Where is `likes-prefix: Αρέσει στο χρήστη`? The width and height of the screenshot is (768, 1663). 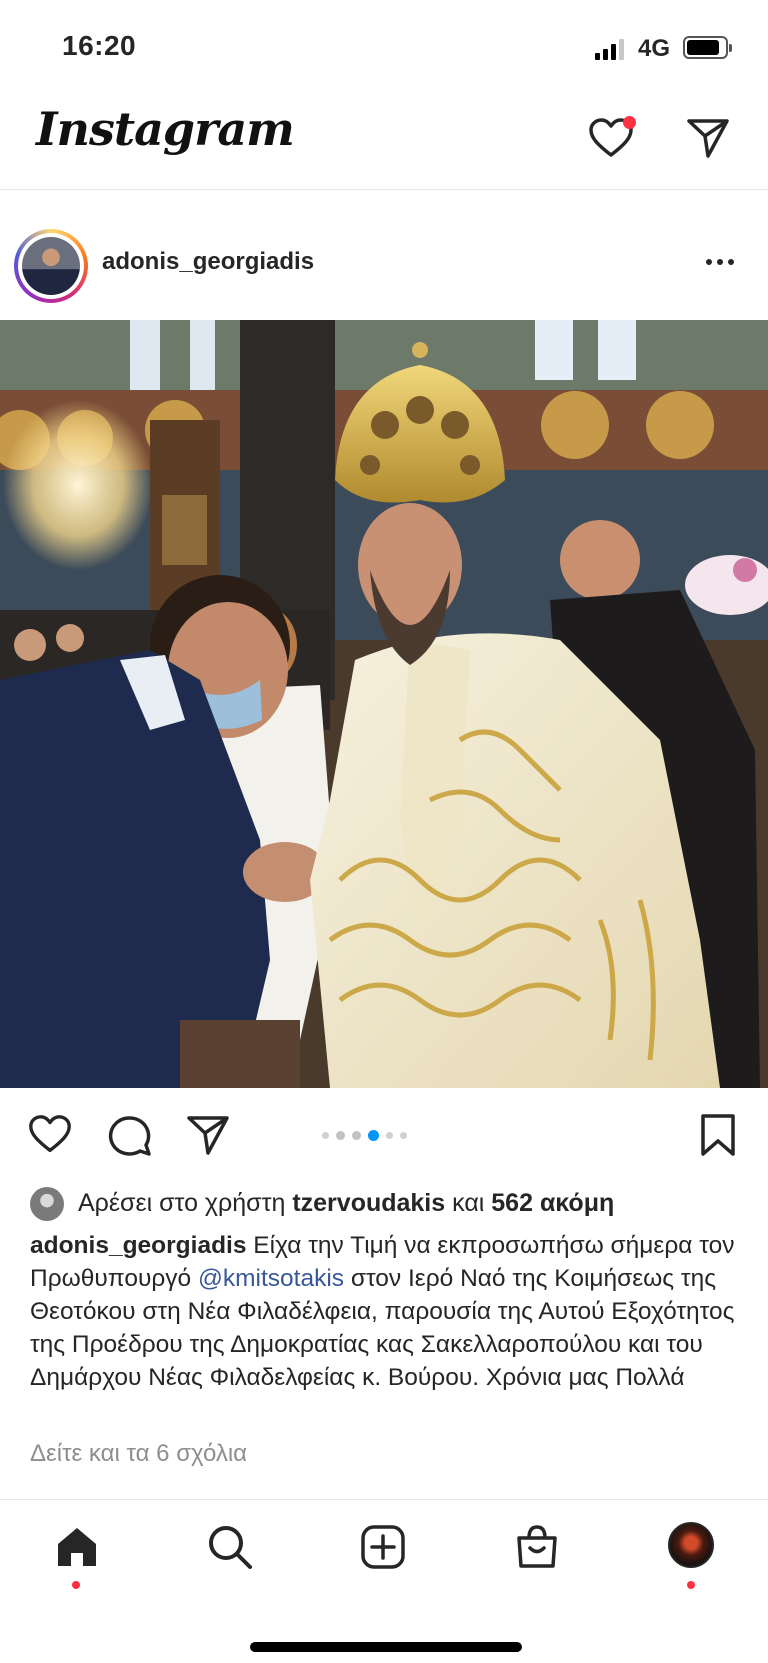 likes-prefix: Αρέσει στο χρήστη is located at coordinates (182, 1203).